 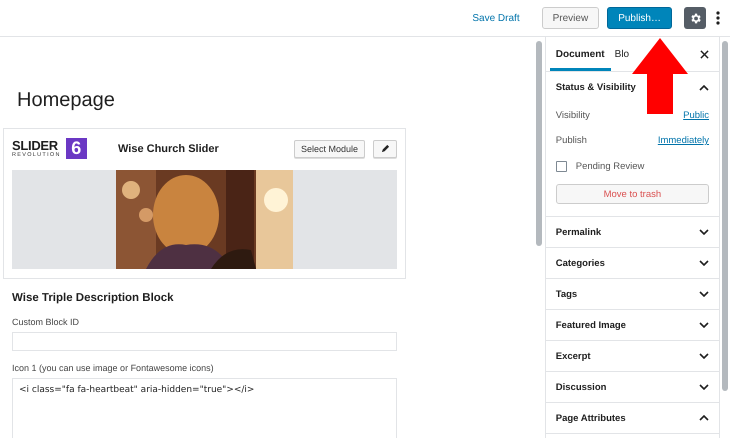 What do you see at coordinates (46, 322) in the screenshot?
I see `field-label: Custom Block ID` at bounding box center [46, 322].